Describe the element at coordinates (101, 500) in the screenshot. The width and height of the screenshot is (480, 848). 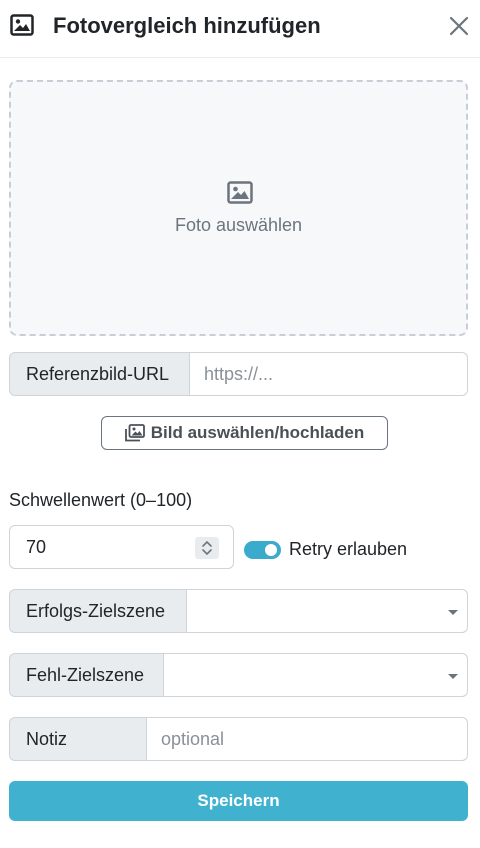
I see `threshold-label: Schwellenwert (0–100)` at that location.